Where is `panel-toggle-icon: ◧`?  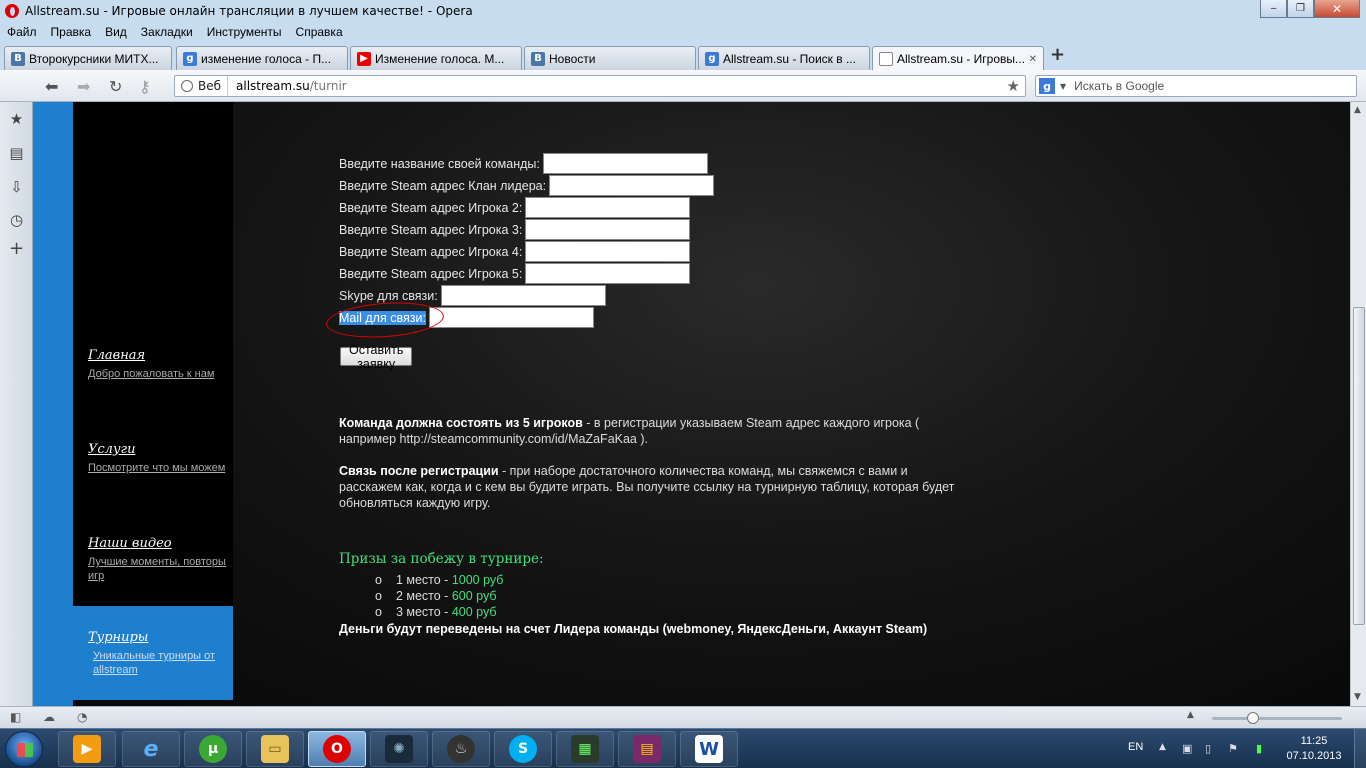
panel-toggle-icon: ◧ is located at coordinates (15, 717).